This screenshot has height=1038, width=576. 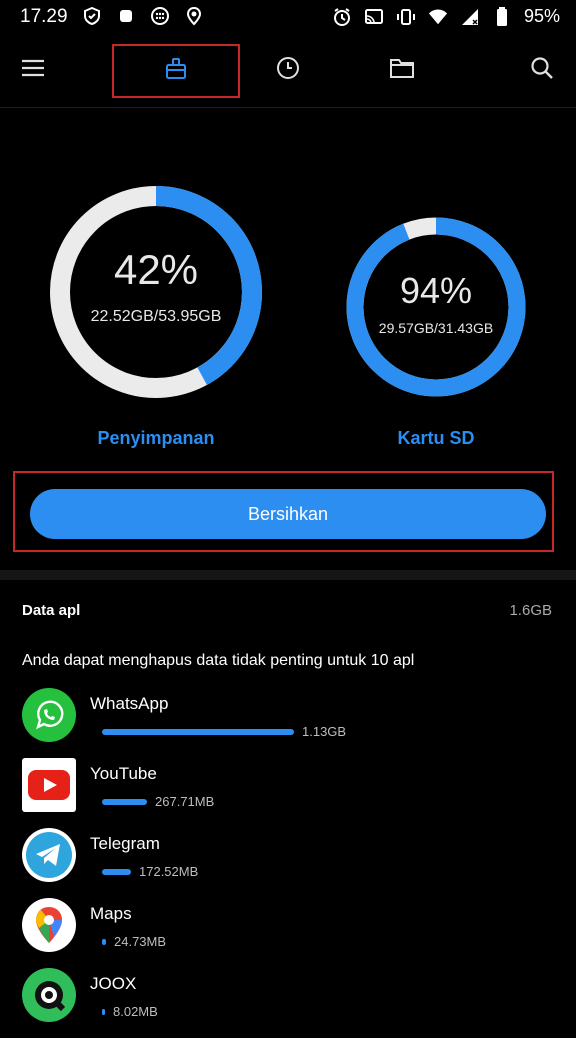 I want to click on app-usage: 24.73MB, so click(x=134, y=941).